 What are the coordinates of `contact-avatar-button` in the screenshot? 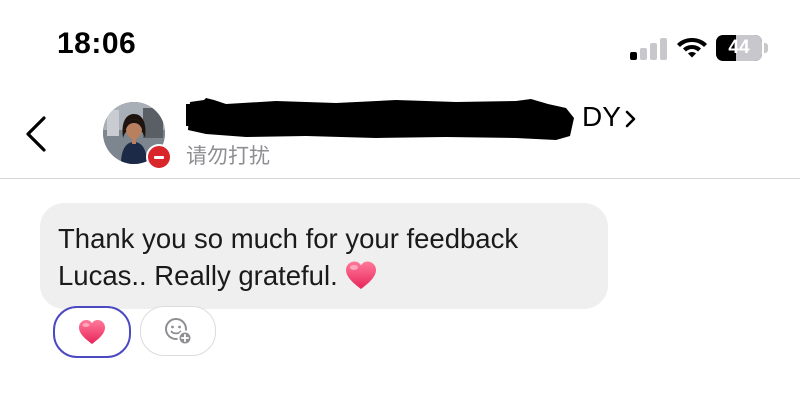 It's located at (137, 136).